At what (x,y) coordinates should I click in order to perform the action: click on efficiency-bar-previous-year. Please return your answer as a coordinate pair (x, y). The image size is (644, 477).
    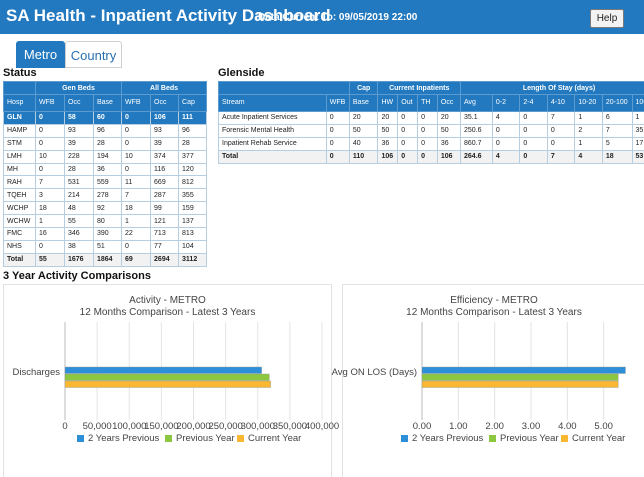
    Looking at the image, I should click on (520, 377).